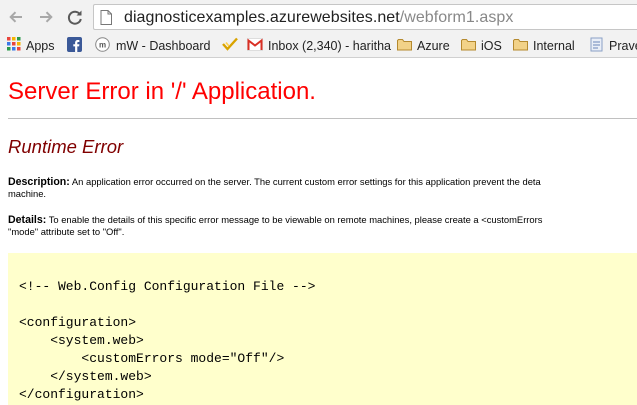 The width and height of the screenshot is (637, 405). I want to click on bookmark-label: Prave, so click(623, 45).